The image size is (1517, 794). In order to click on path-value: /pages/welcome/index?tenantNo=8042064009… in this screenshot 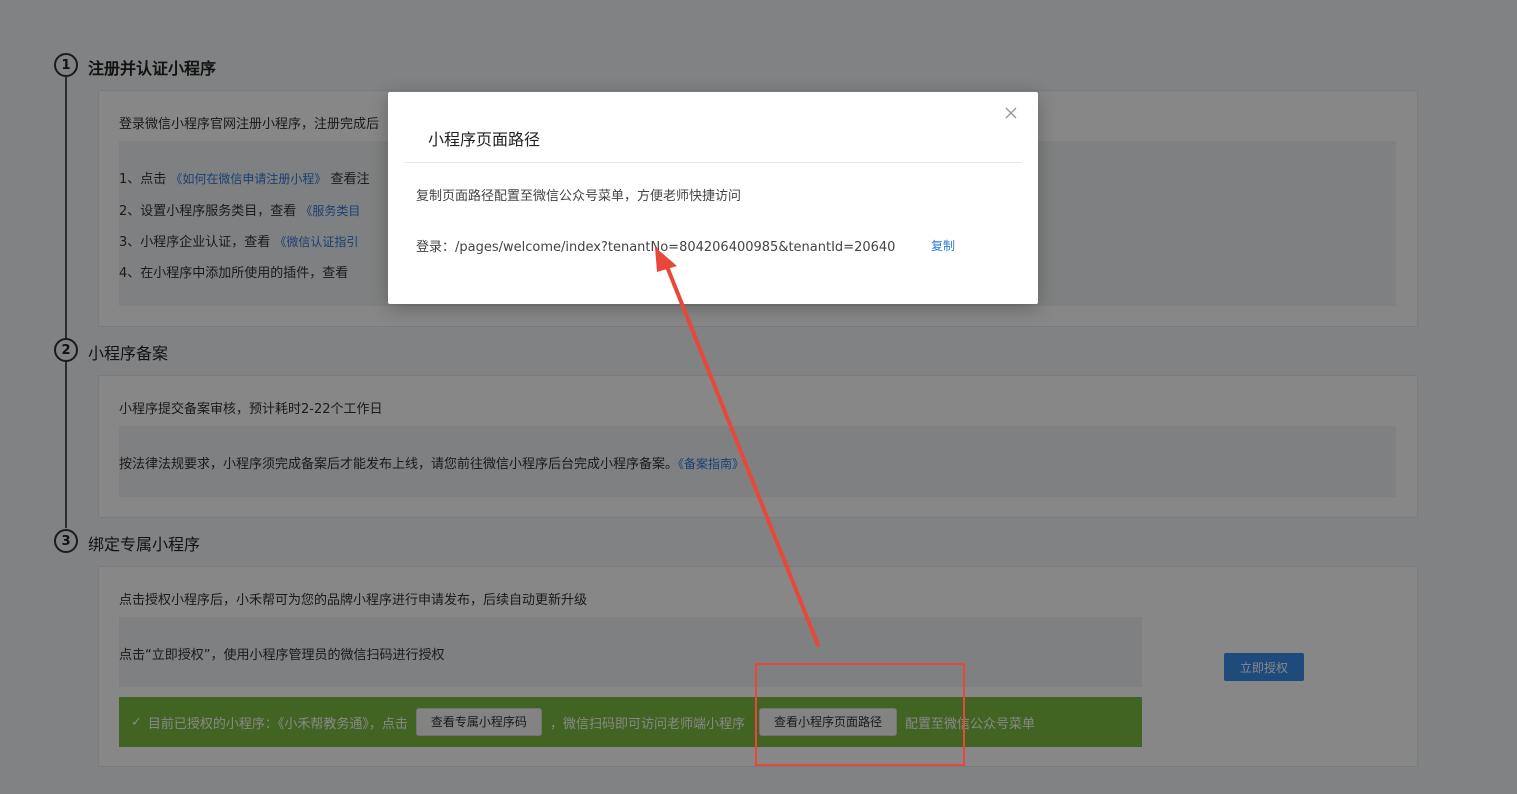, I will do `click(675, 247)`.